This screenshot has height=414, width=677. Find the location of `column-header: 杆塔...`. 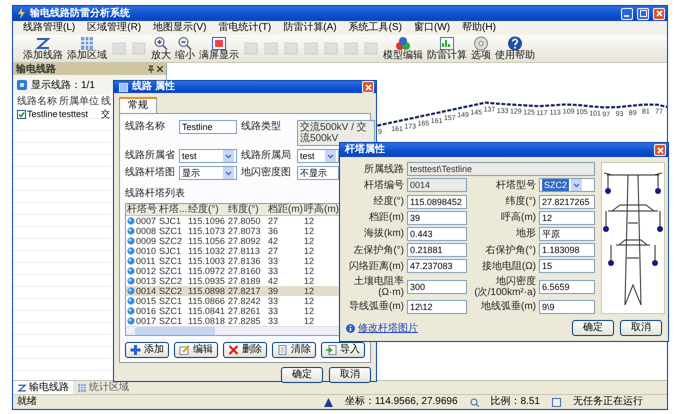

column-header: 杆塔... is located at coordinates (172, 209).